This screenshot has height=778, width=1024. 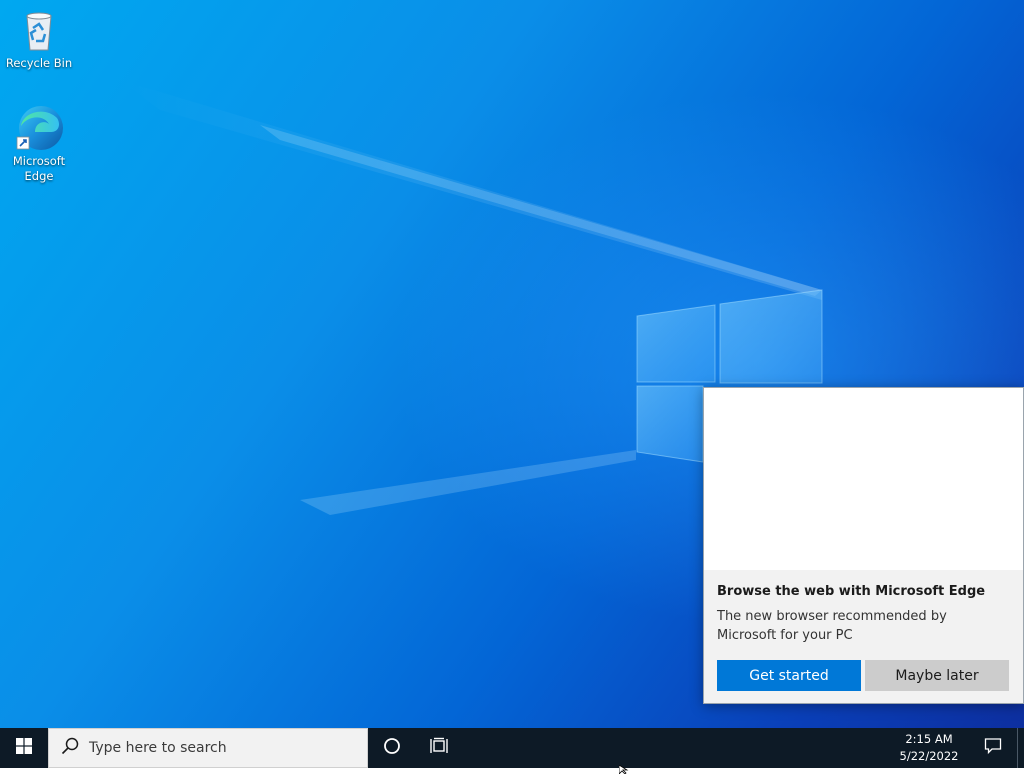 I want to click on system-clock: 2:15 AM 5/22/2022, so click(x=929, y=748).